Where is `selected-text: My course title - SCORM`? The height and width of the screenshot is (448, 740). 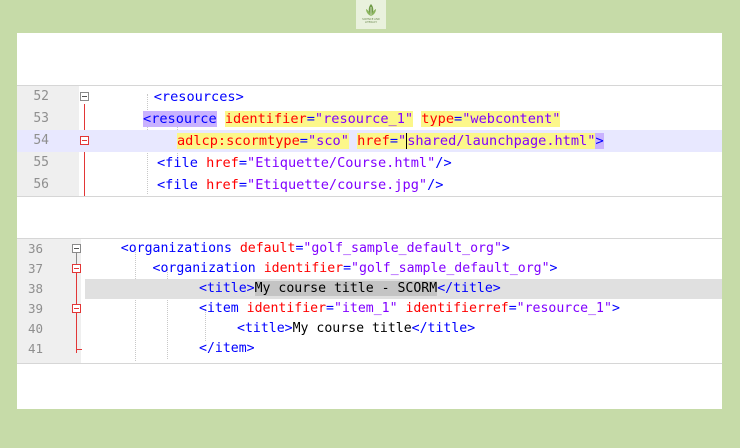 selected-text: My course title - SCORM is located at coordinates (346, 288).